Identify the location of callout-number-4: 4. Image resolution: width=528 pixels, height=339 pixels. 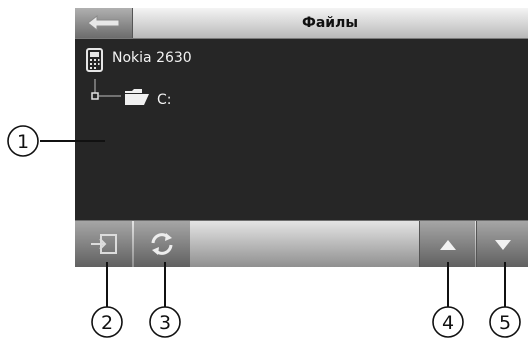
(448, 323).